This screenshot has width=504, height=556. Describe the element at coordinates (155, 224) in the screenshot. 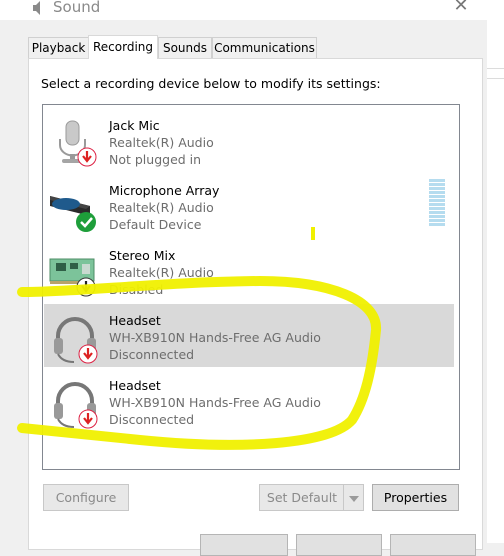

I see `device-status: Default Device` at that location.